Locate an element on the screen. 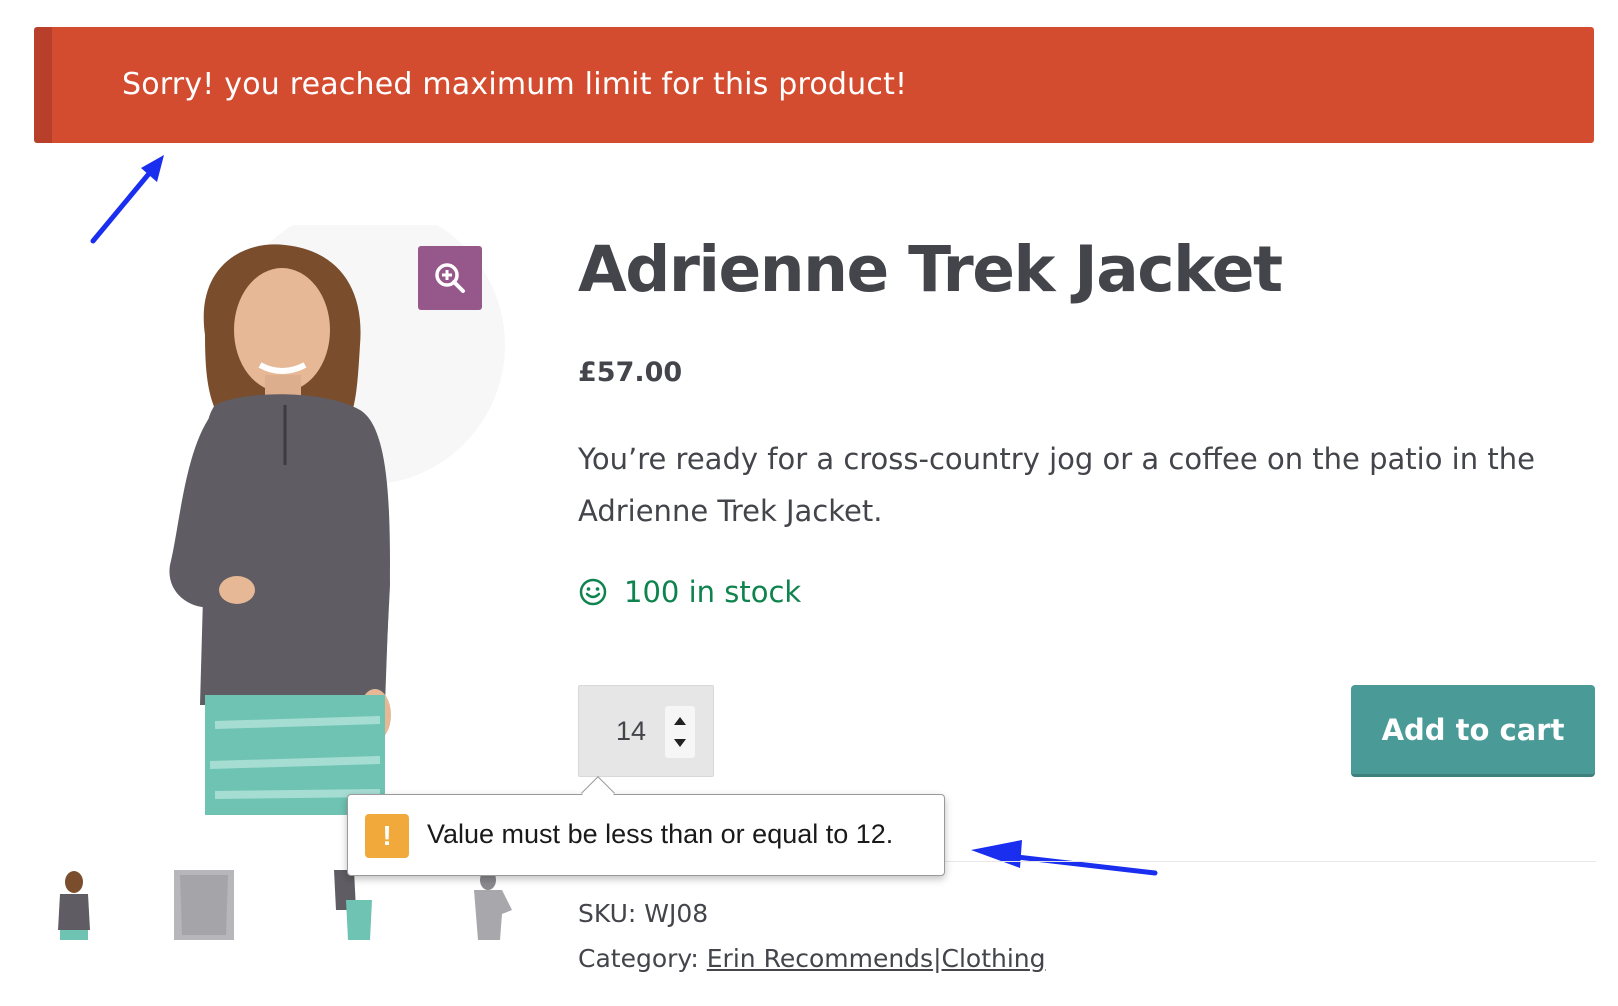 The height and width of the screenshot is (1006, 1618). stock-text: 100 in stock is located at coordinates (713, 592).